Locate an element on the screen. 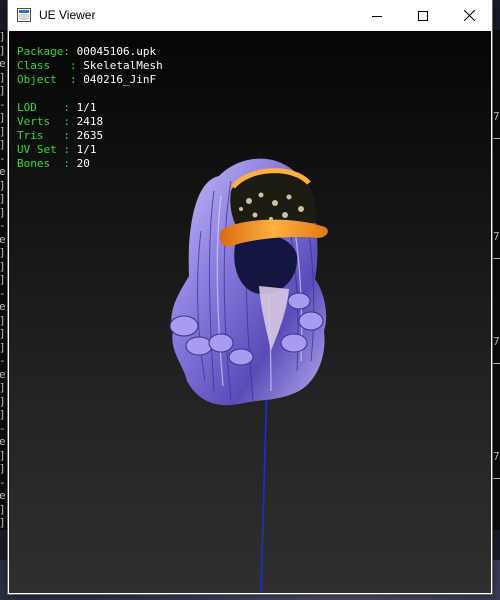 This screenshot has height=600, width=500. minimize-button is located at coordinates (377, 15).